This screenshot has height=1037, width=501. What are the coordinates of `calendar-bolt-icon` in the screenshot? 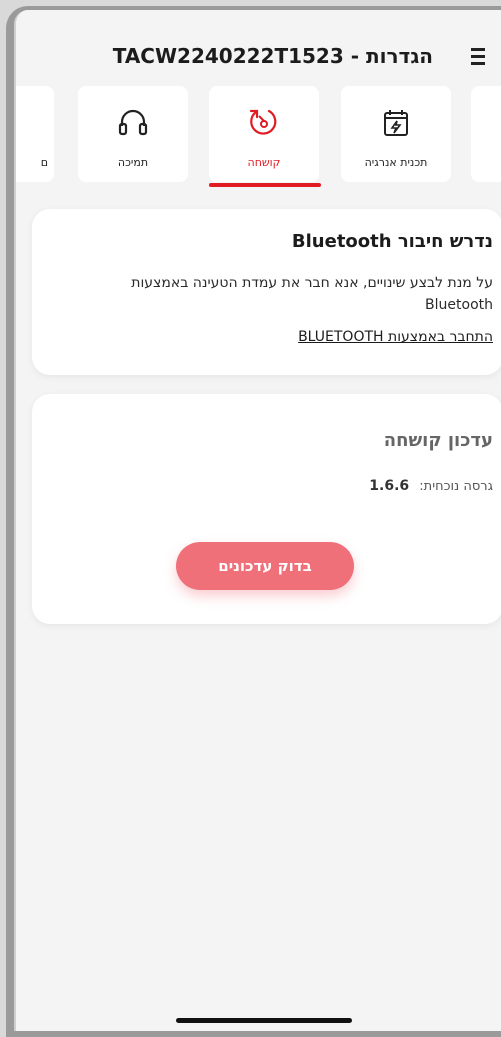 It's located at (396, 123).